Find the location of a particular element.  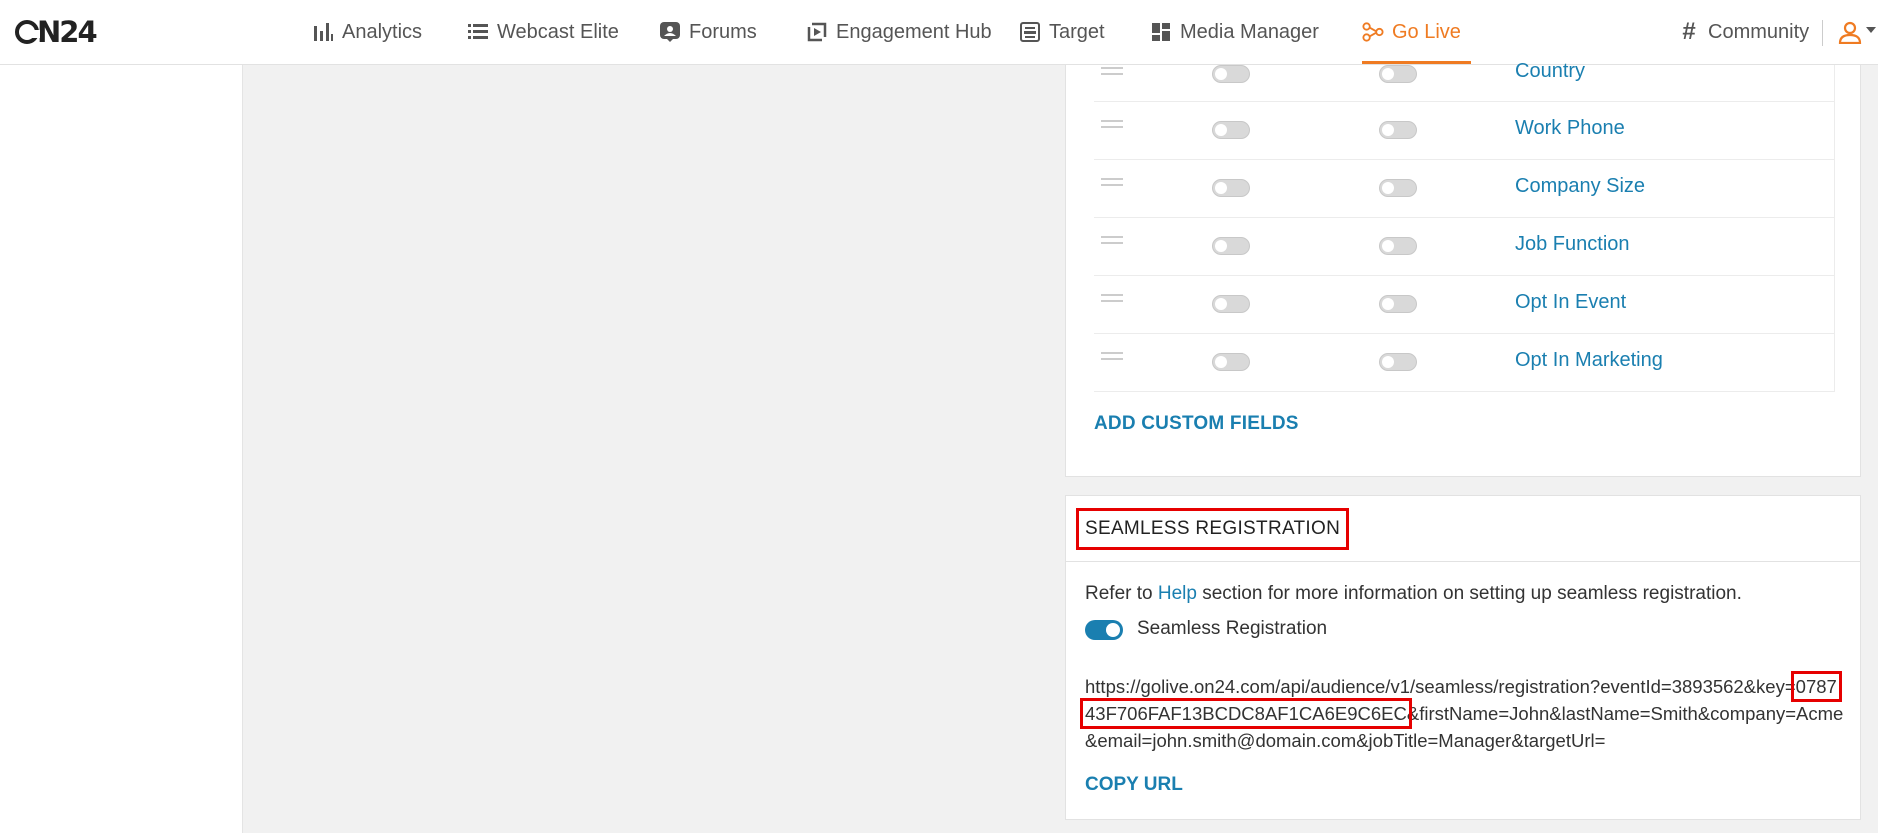

help-link: Help is located at coordinates (1177, 593).